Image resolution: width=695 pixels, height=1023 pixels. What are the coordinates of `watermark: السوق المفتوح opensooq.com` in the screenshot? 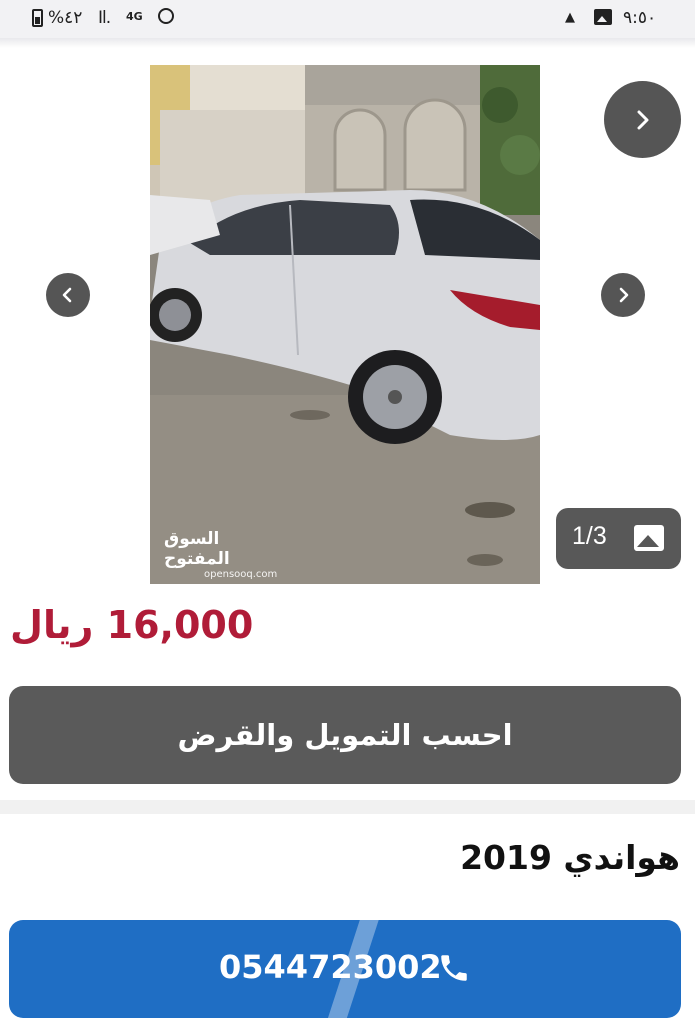 It's located at (220, 554).